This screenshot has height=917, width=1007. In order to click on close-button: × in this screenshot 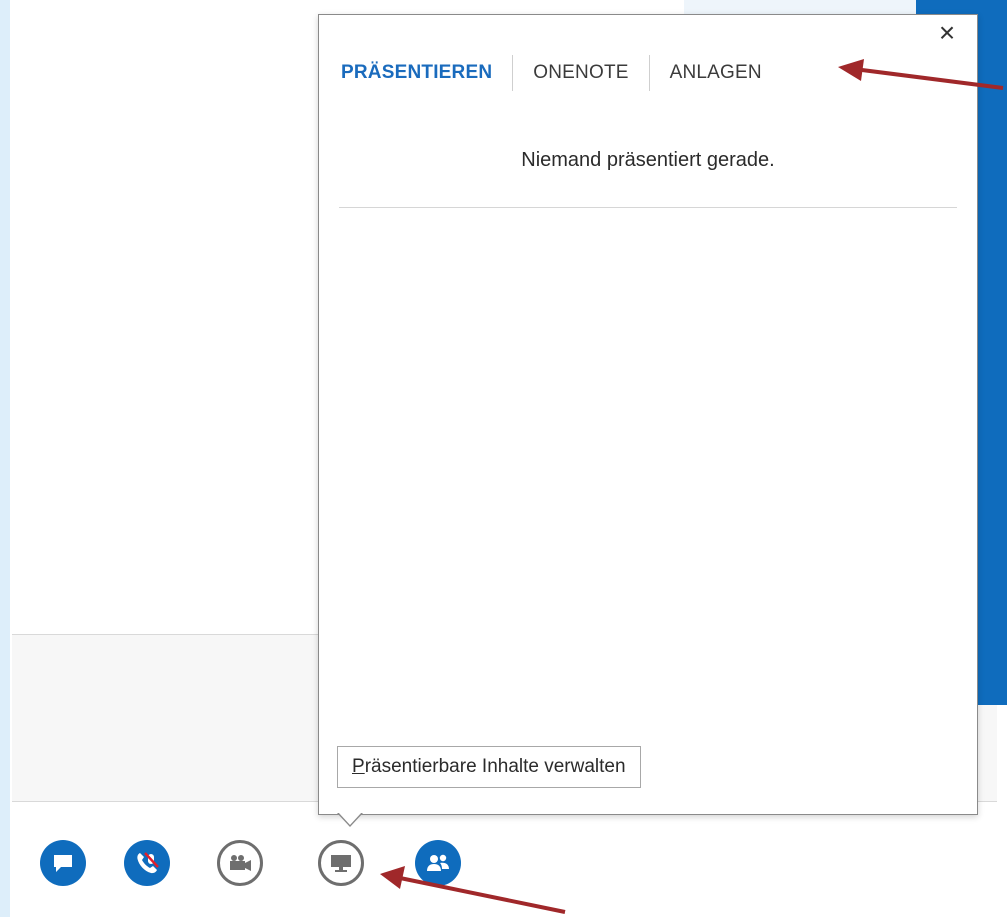, I will do `click(947, 32)`.